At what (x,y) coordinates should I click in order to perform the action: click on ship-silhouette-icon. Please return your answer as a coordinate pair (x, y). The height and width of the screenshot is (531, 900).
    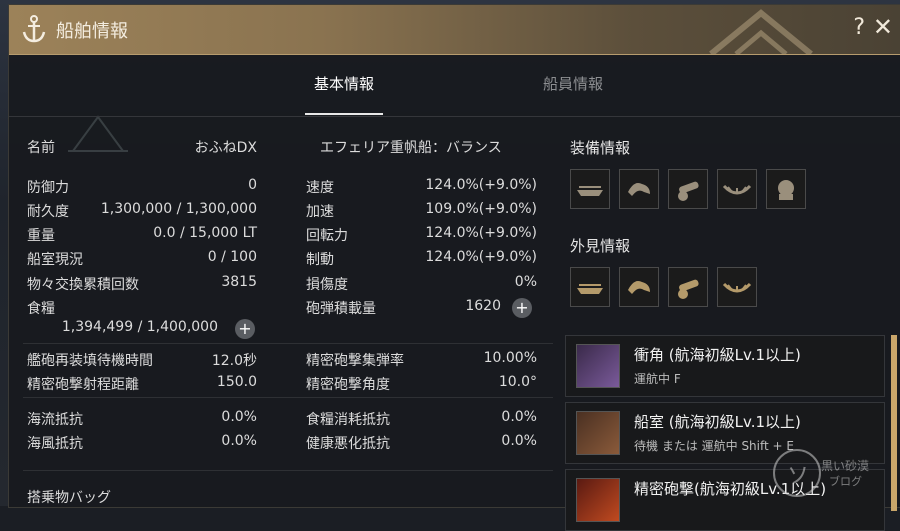
    Looking at the image, I should click on (98, 133).